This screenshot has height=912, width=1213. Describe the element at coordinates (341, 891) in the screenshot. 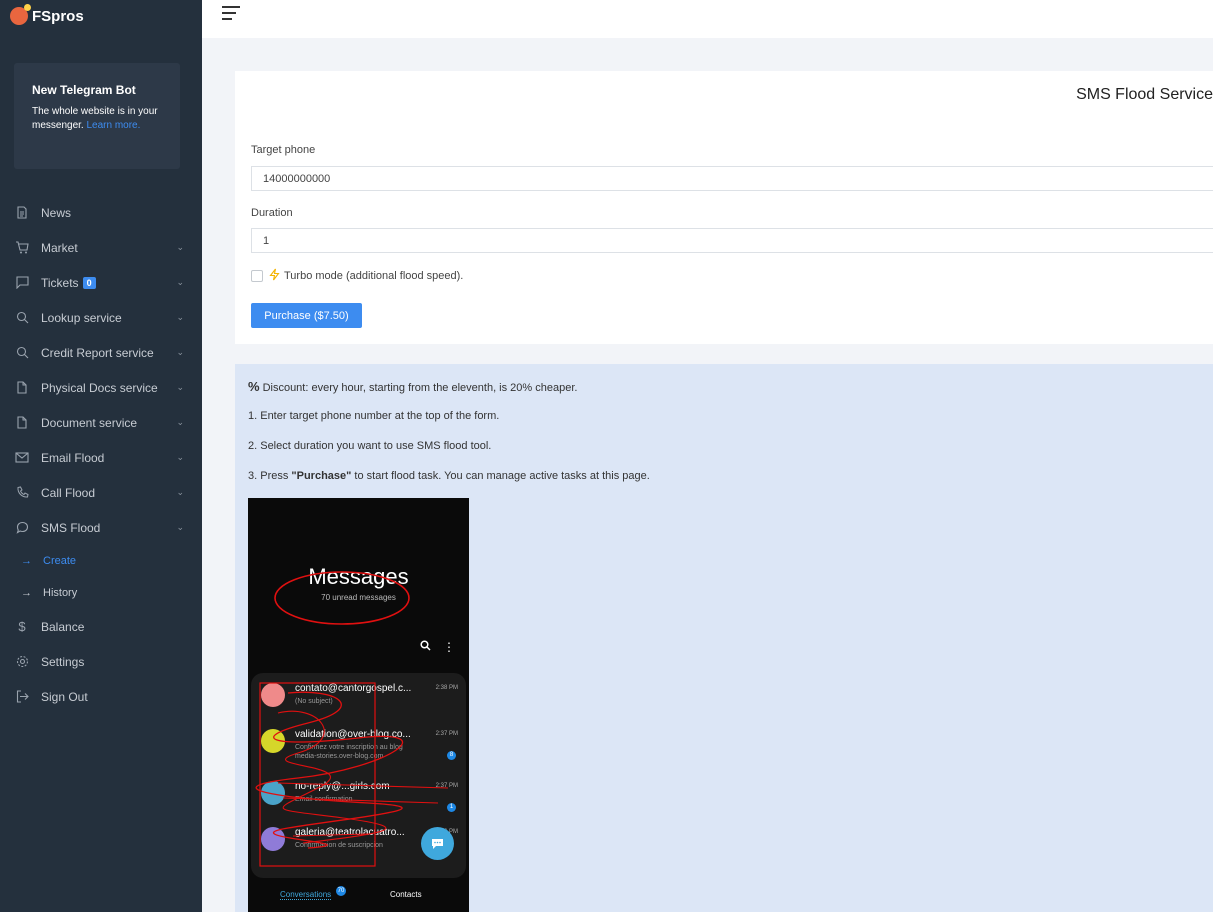

I see `phone-tab-badge: 70` at that location.